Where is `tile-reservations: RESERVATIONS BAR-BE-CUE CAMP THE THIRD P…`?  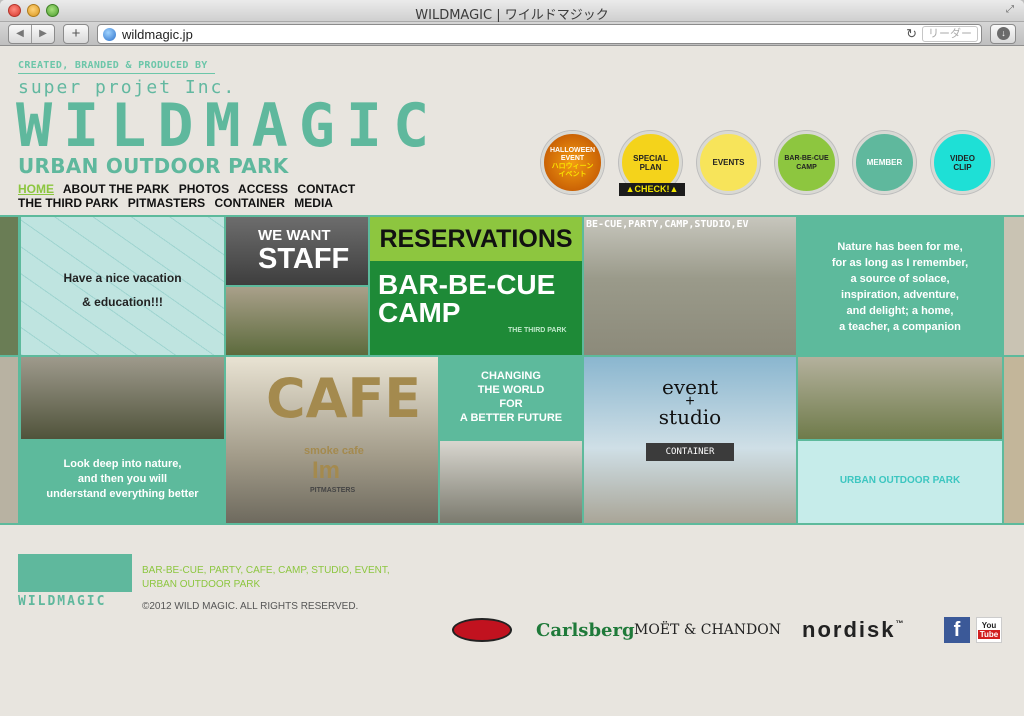 tile-reservations: RESERVATIONS BAR-BE-CUE CAMP THE THIRD P… is located at coordinates (476, 286).